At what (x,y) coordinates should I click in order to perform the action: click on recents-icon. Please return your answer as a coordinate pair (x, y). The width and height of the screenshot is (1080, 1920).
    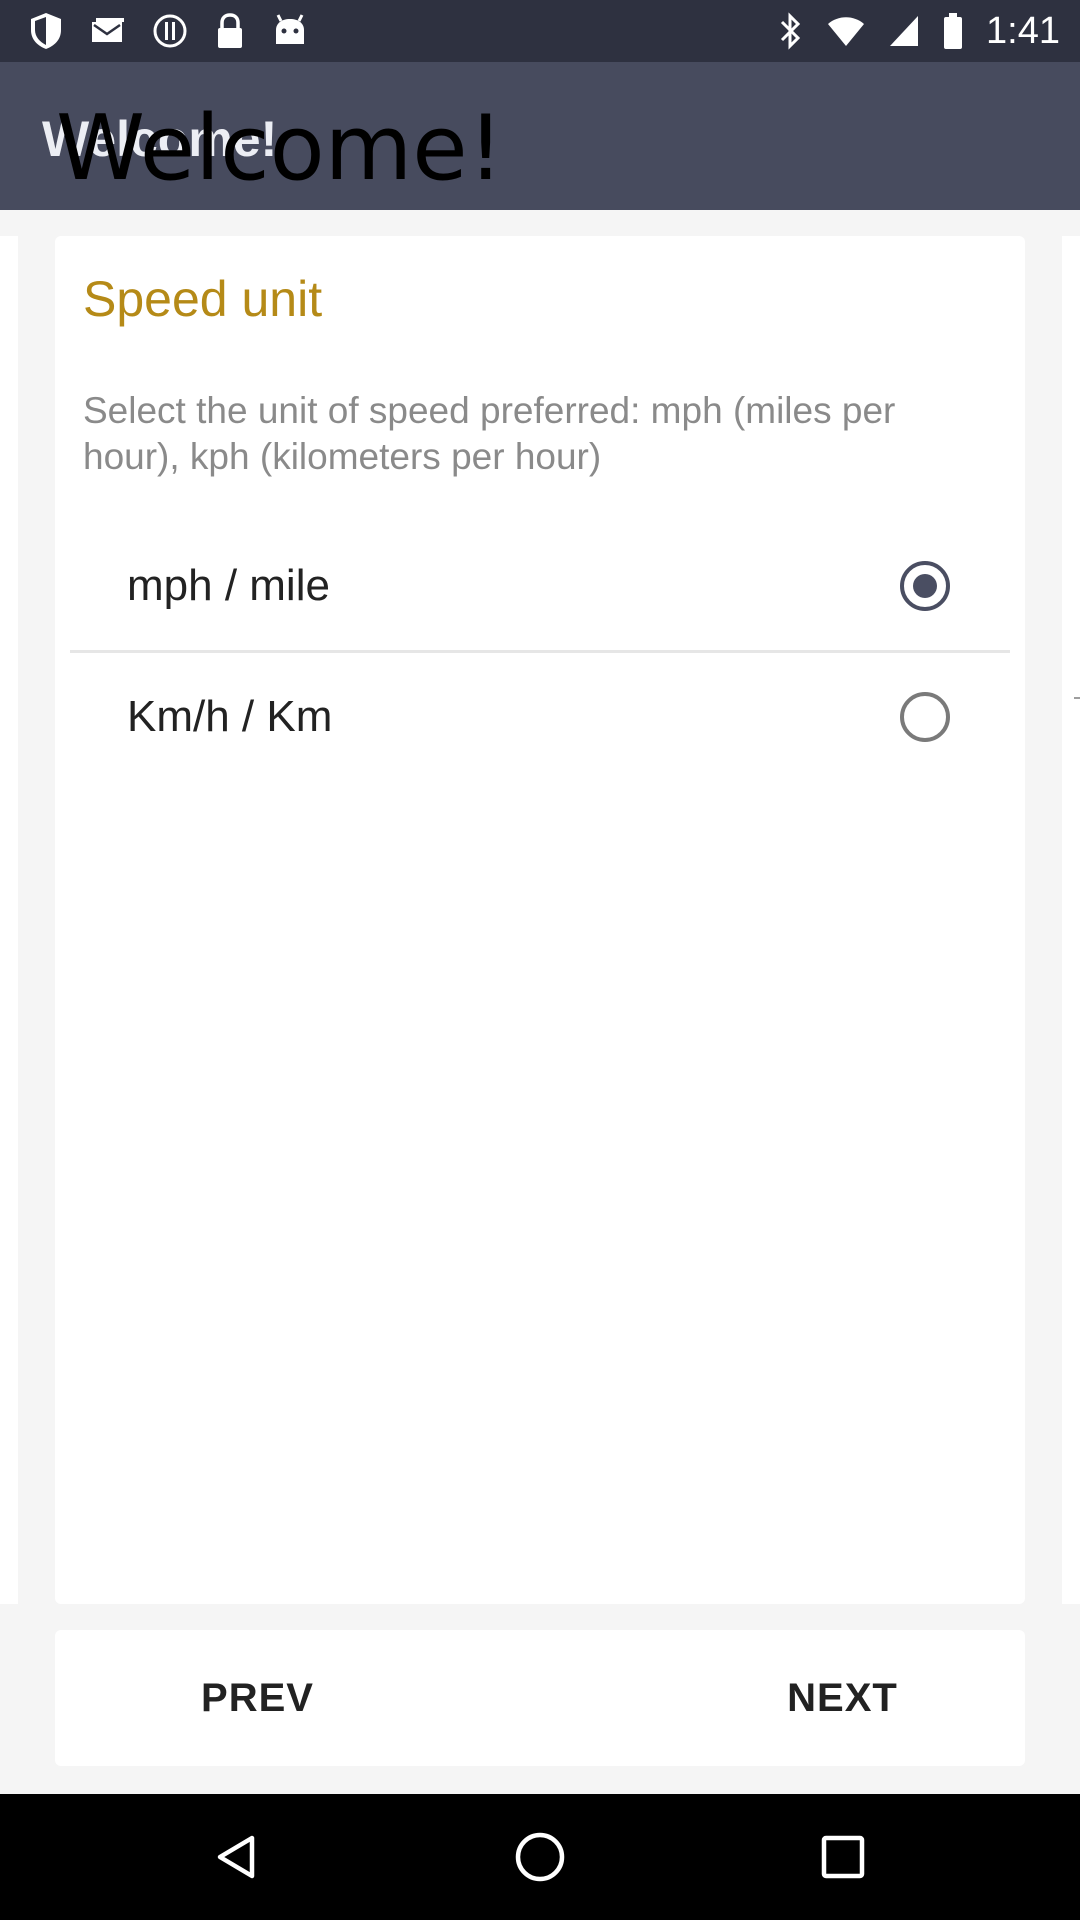
    Looking at the image, I should click on (843, 1857).